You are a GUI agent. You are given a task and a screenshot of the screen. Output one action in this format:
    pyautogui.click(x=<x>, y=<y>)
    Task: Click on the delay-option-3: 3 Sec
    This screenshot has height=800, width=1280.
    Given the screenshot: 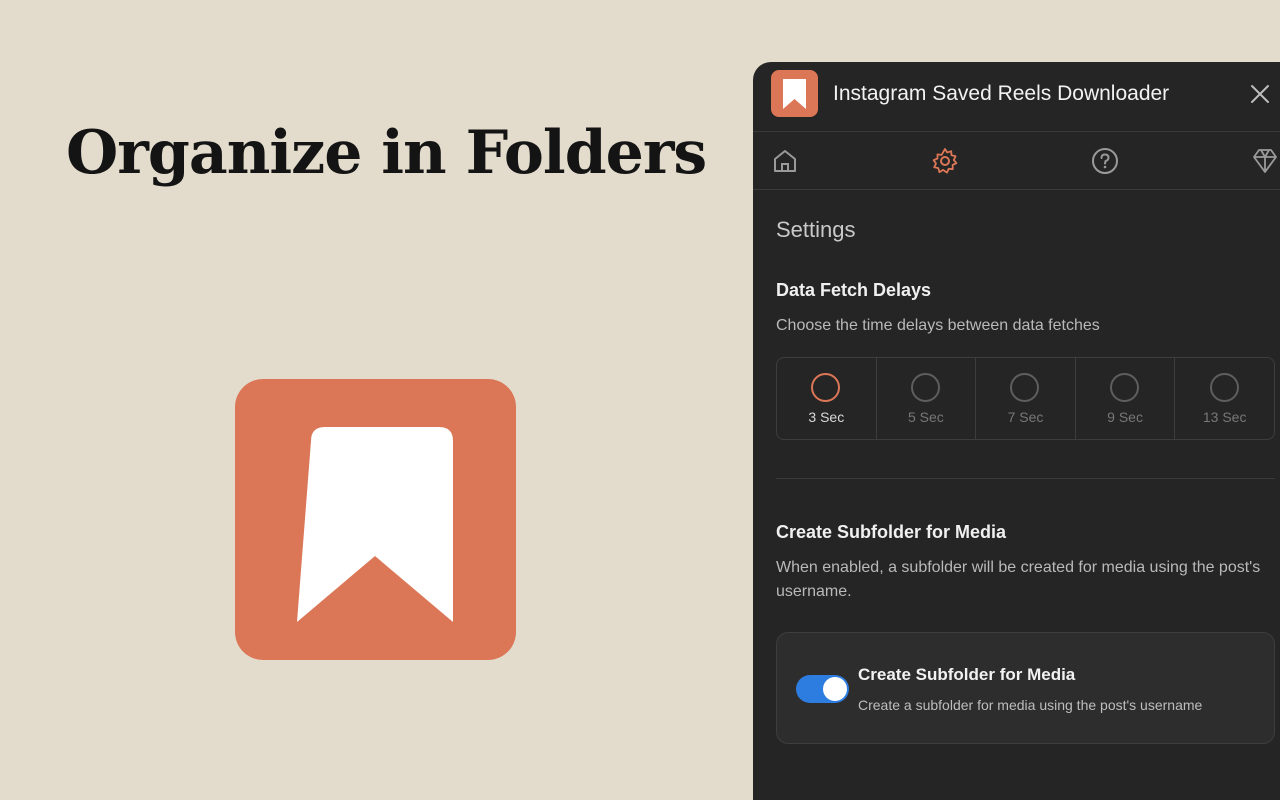 What is the action you would take?
    pyautogui.click(x=827, y=398)
    